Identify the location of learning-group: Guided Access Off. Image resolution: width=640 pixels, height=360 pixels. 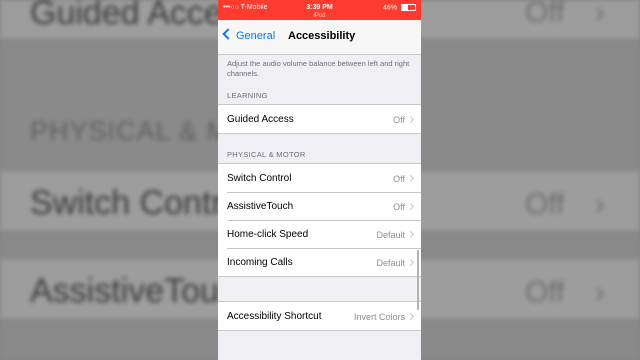
(319, 119).